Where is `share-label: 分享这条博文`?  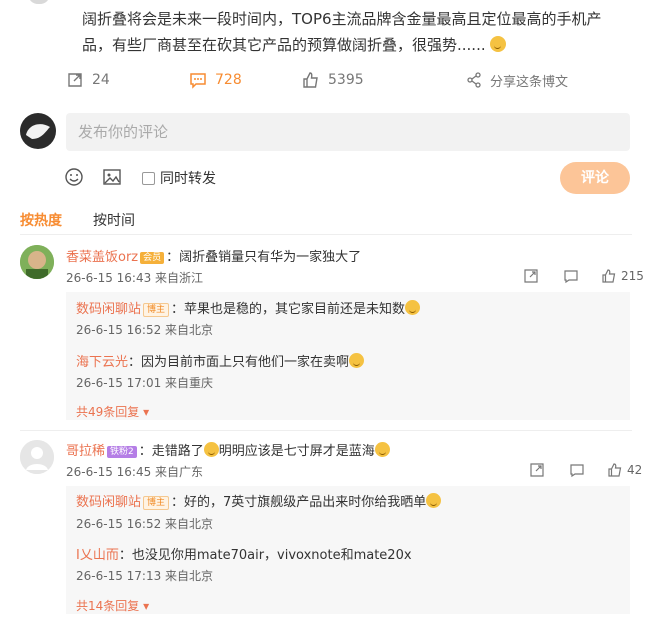 share-label: 分享这条博文 is located at coordinates (529, 82).